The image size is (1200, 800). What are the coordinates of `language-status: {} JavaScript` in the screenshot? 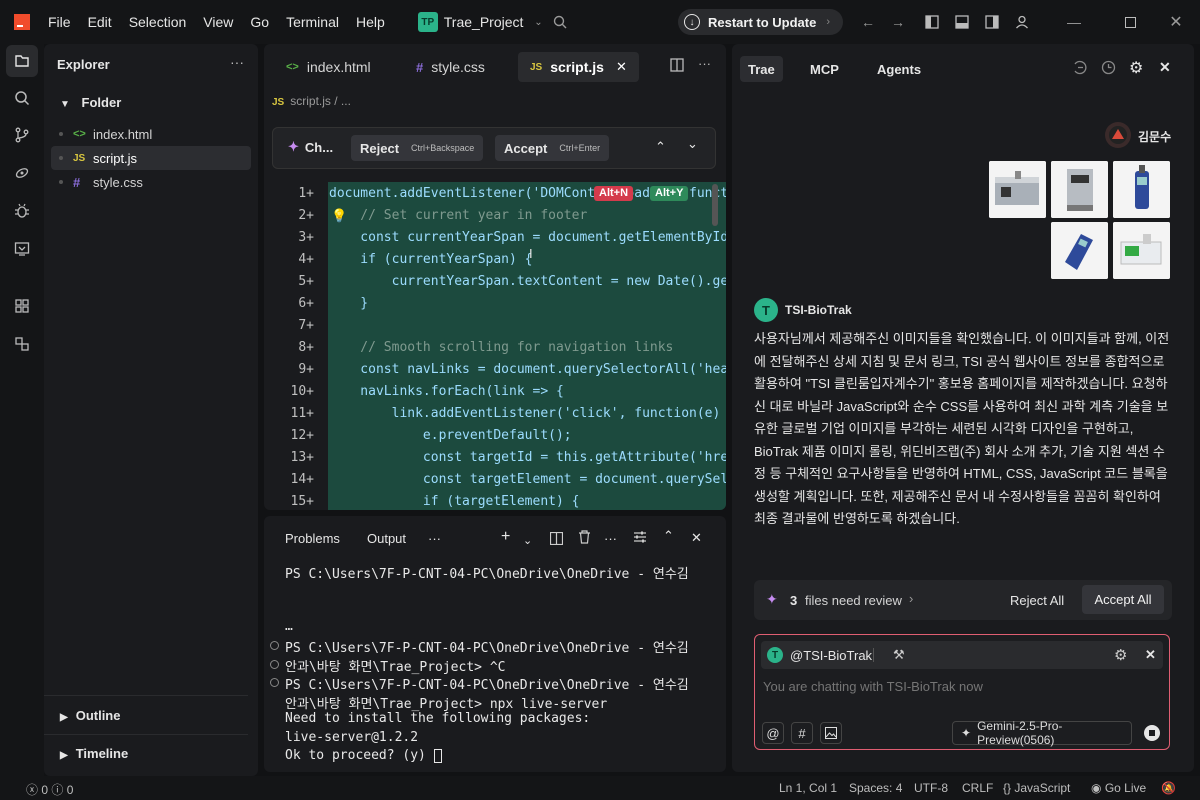 It's located at (1036, 788).